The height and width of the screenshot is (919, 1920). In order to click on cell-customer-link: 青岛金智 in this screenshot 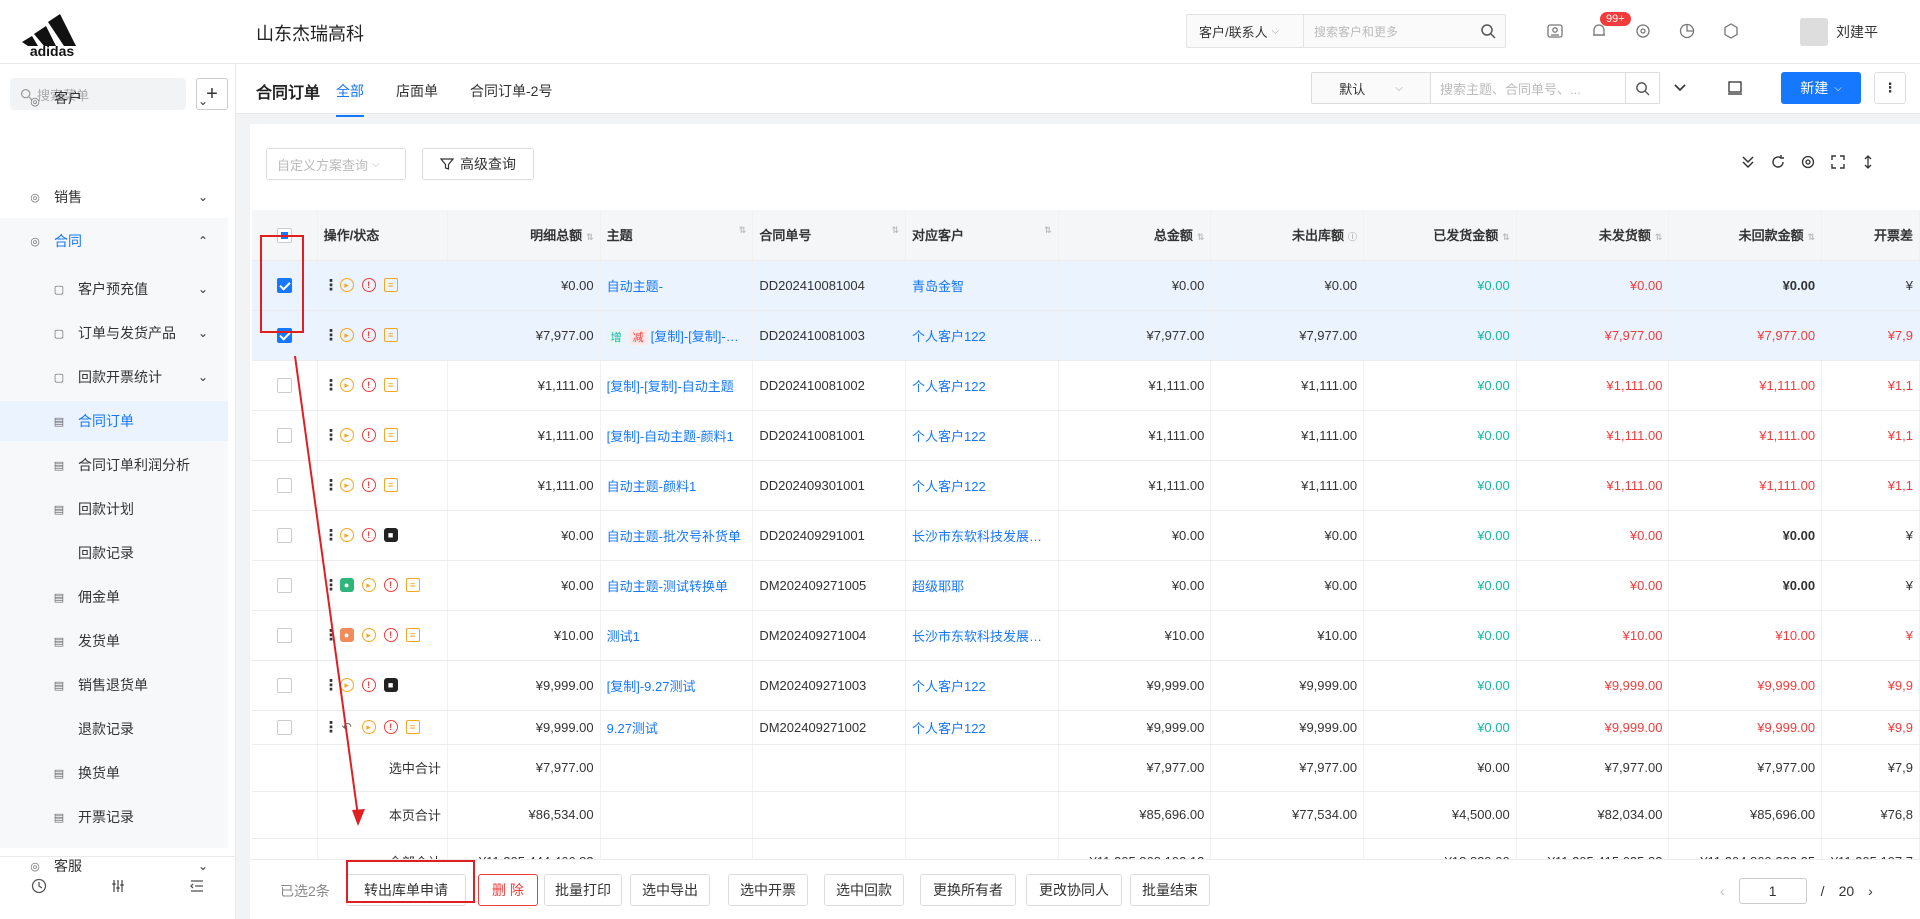, I will do `click(982, 285)`.